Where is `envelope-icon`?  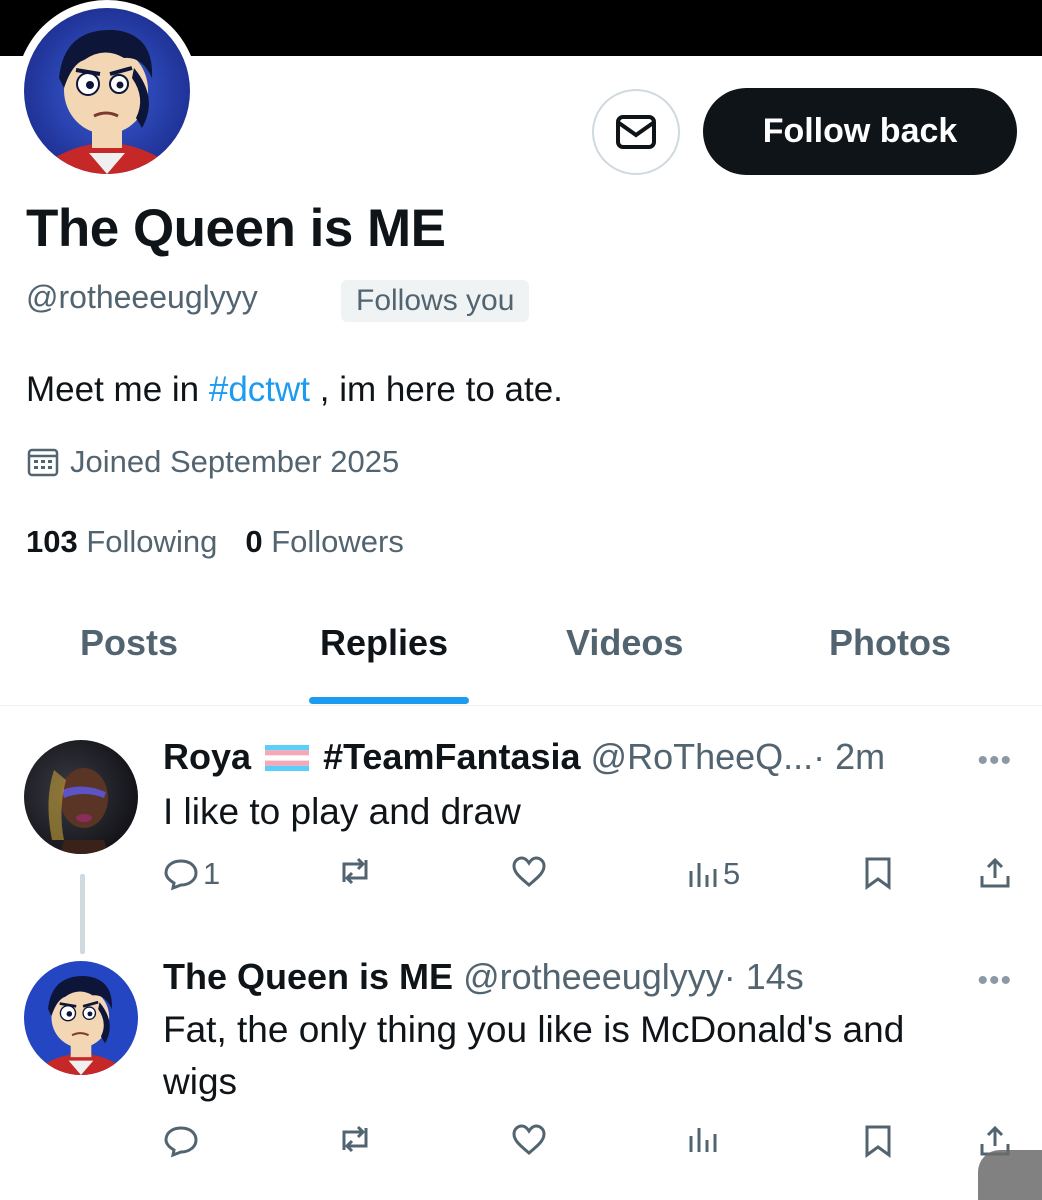 envelope-icon is located at coordinates (636, 132).